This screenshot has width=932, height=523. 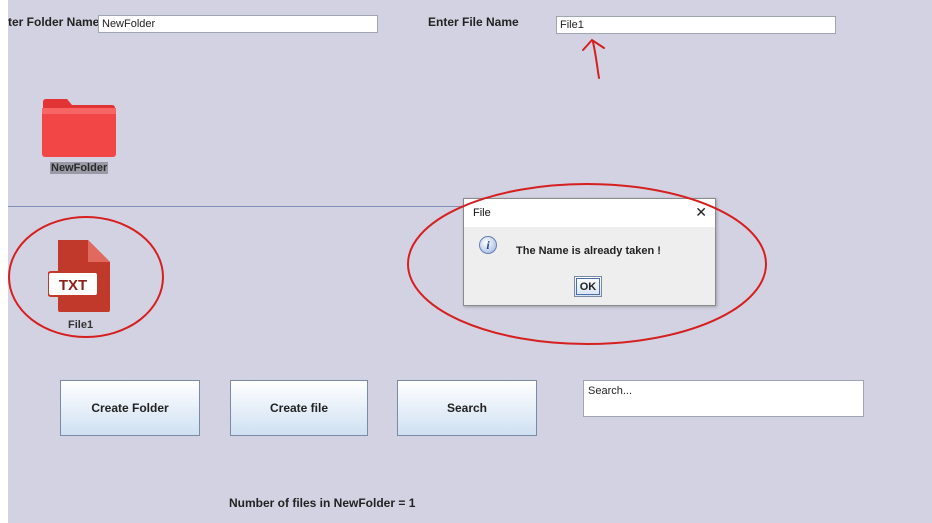 What do you see at coordinates (587, 264) in the screenshot?
I see `annotation-circle-dialog` at bounding box center [587, 264].